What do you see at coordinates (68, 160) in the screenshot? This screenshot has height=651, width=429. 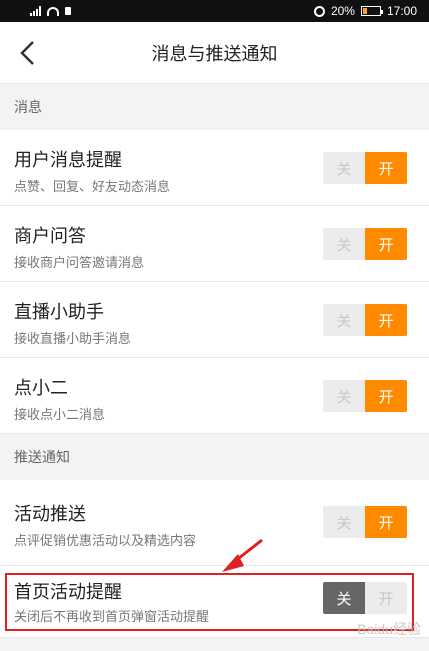 I see `row-title: 用户消息提醒` at bounding box center [68, 160].